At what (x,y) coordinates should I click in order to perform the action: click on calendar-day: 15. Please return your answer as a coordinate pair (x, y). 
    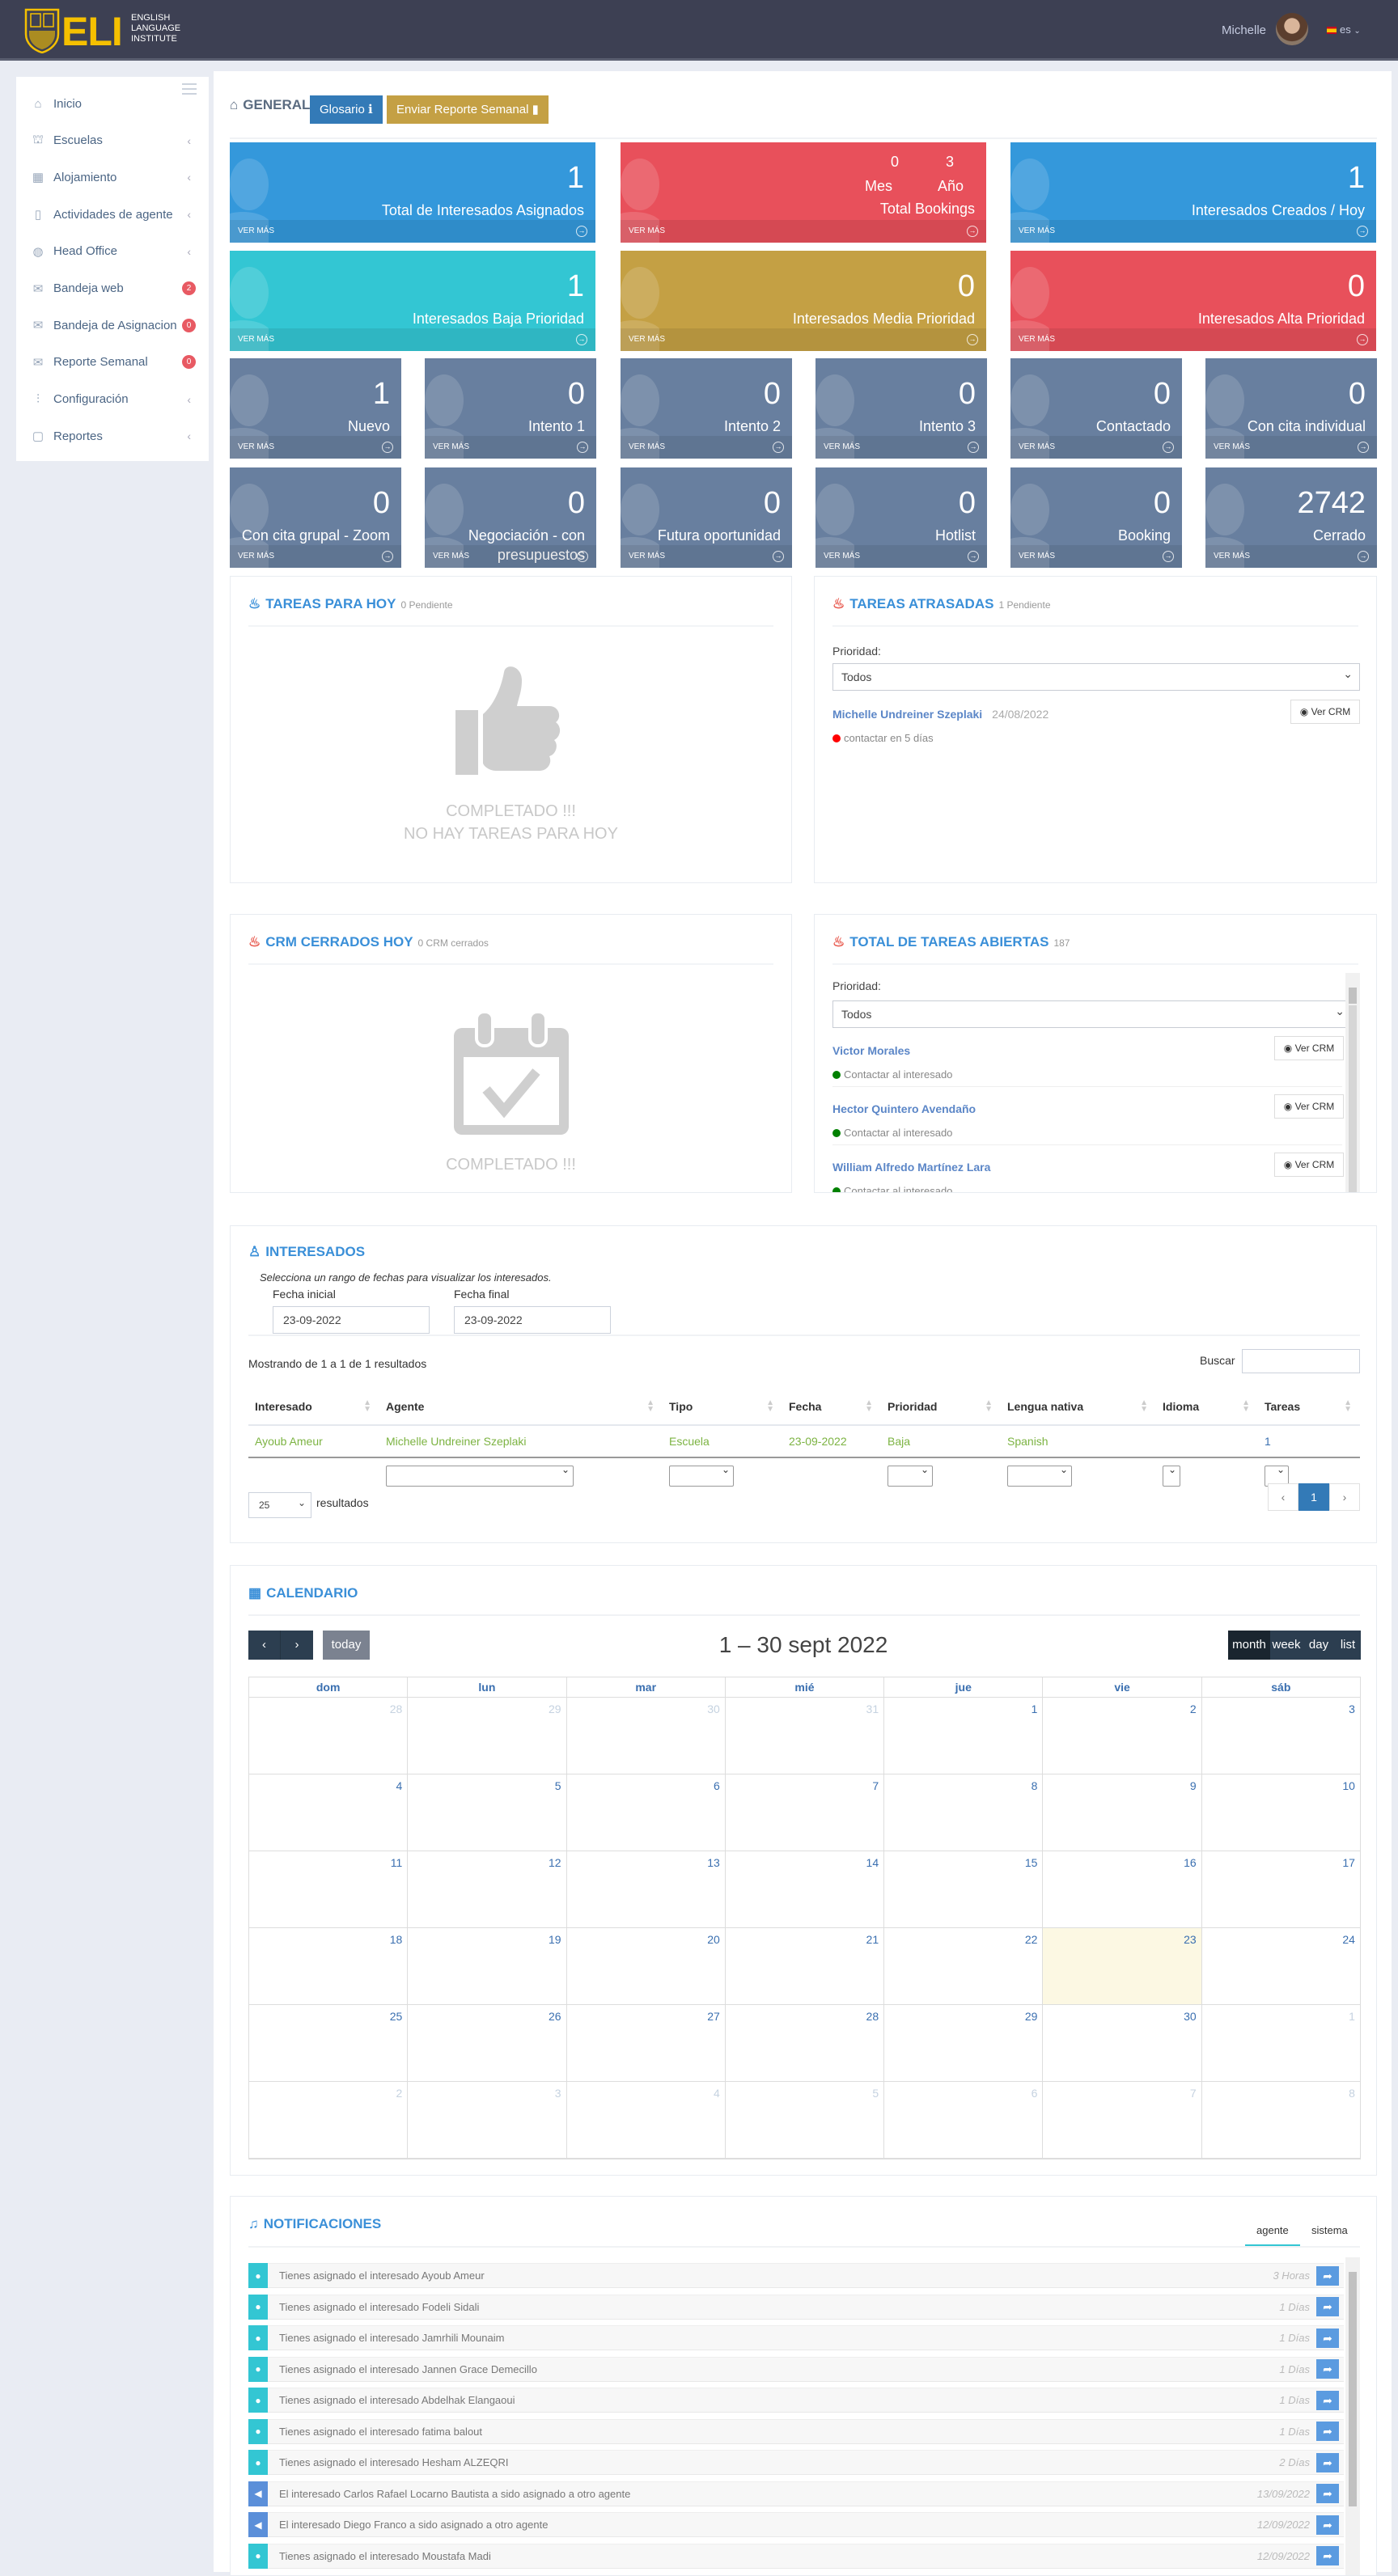
    Looking at the image, I should click on (964, 1889).